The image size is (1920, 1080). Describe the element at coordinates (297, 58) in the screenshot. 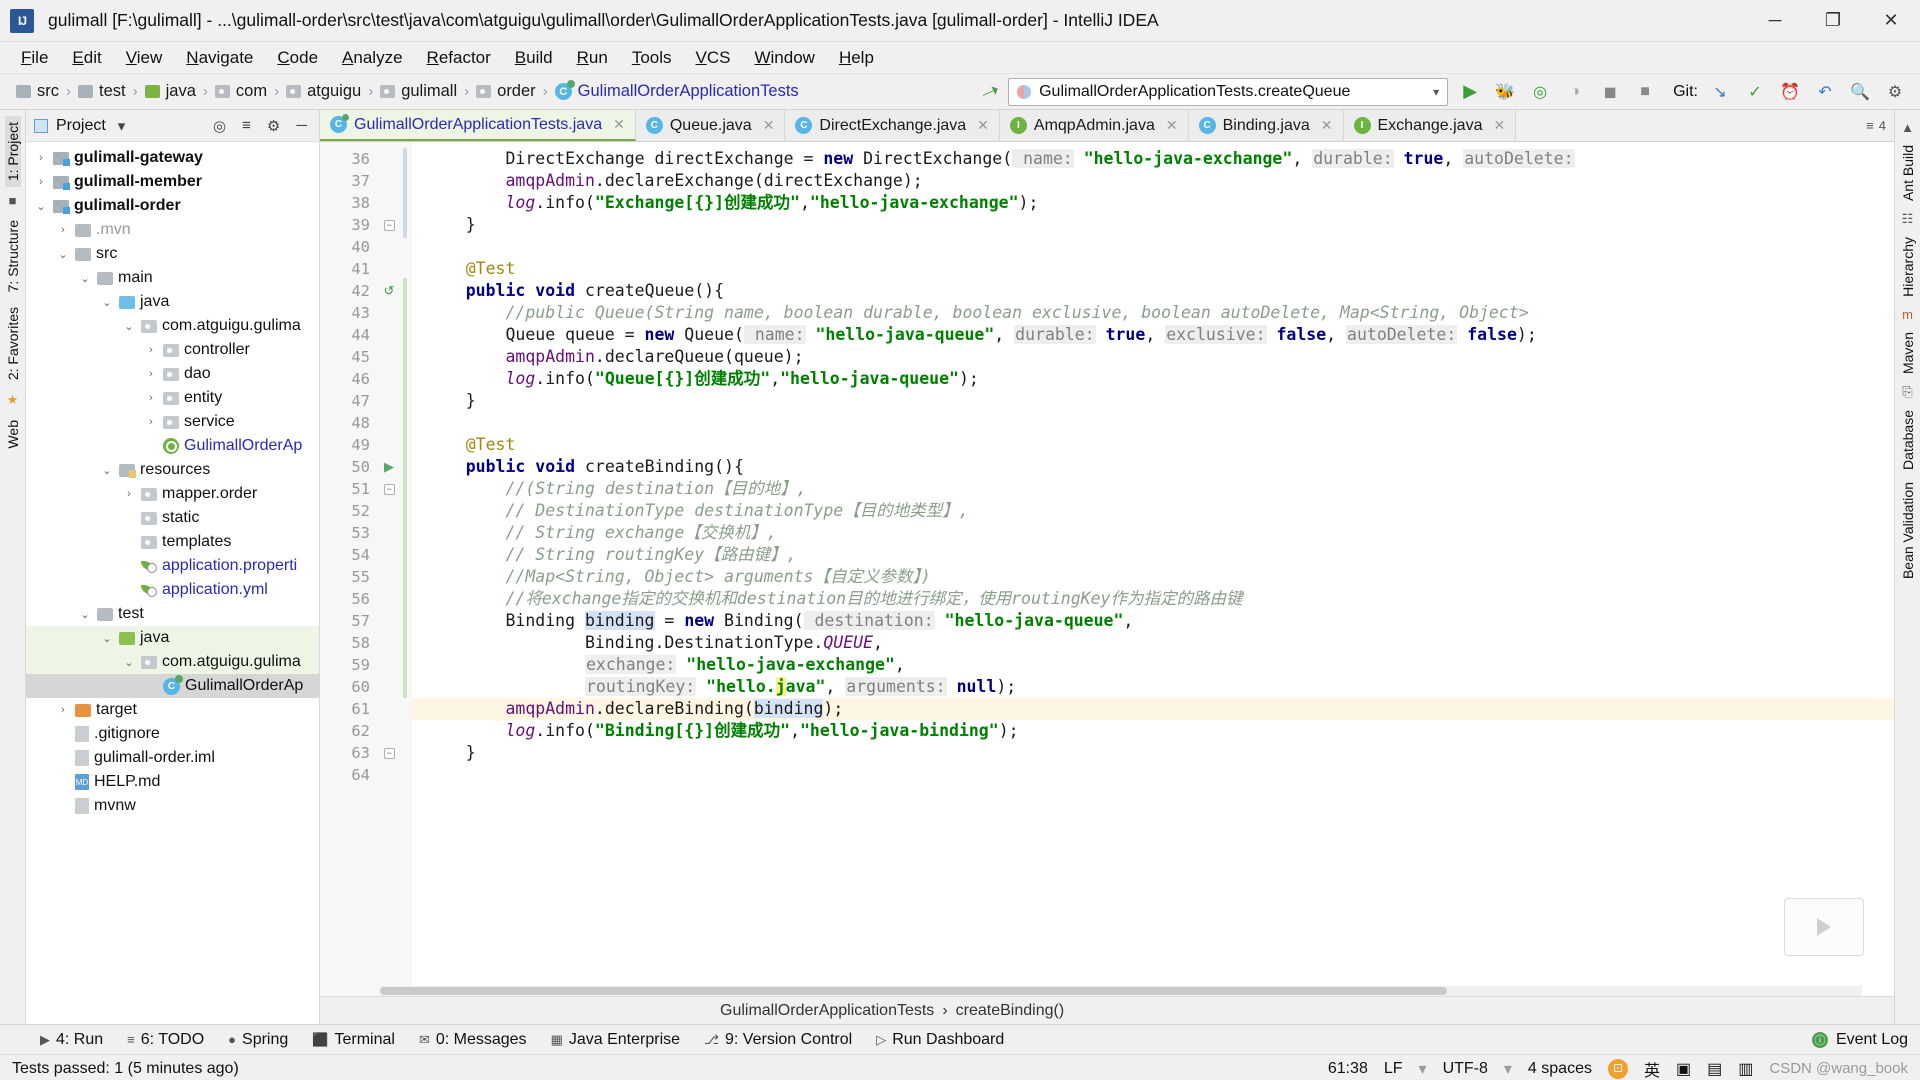

I see `menu-item-code: Code` at that location.